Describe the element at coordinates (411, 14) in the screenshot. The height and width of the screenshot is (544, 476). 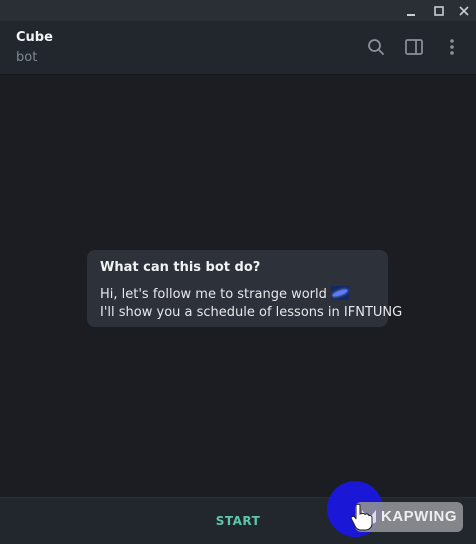
I see `minimize-icon` at that location.